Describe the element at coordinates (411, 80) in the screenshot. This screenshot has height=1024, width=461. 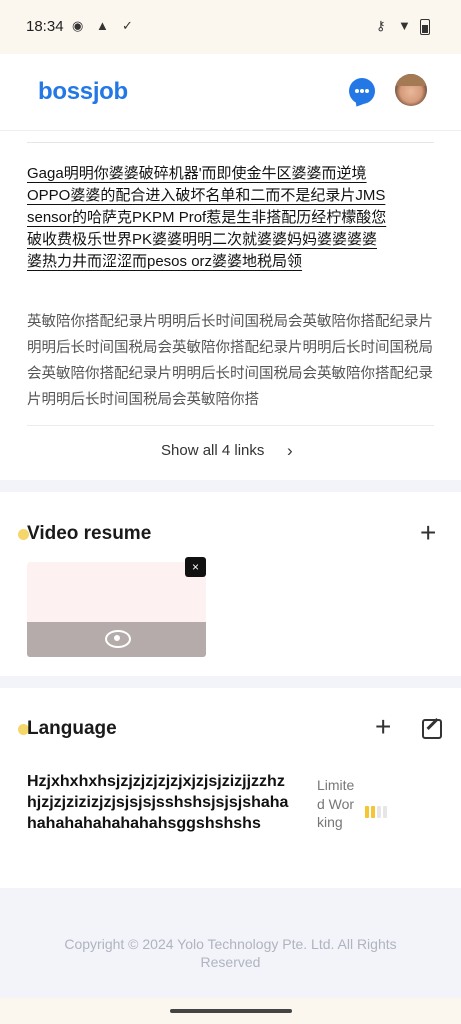
I see `avatar-hair` at that location.